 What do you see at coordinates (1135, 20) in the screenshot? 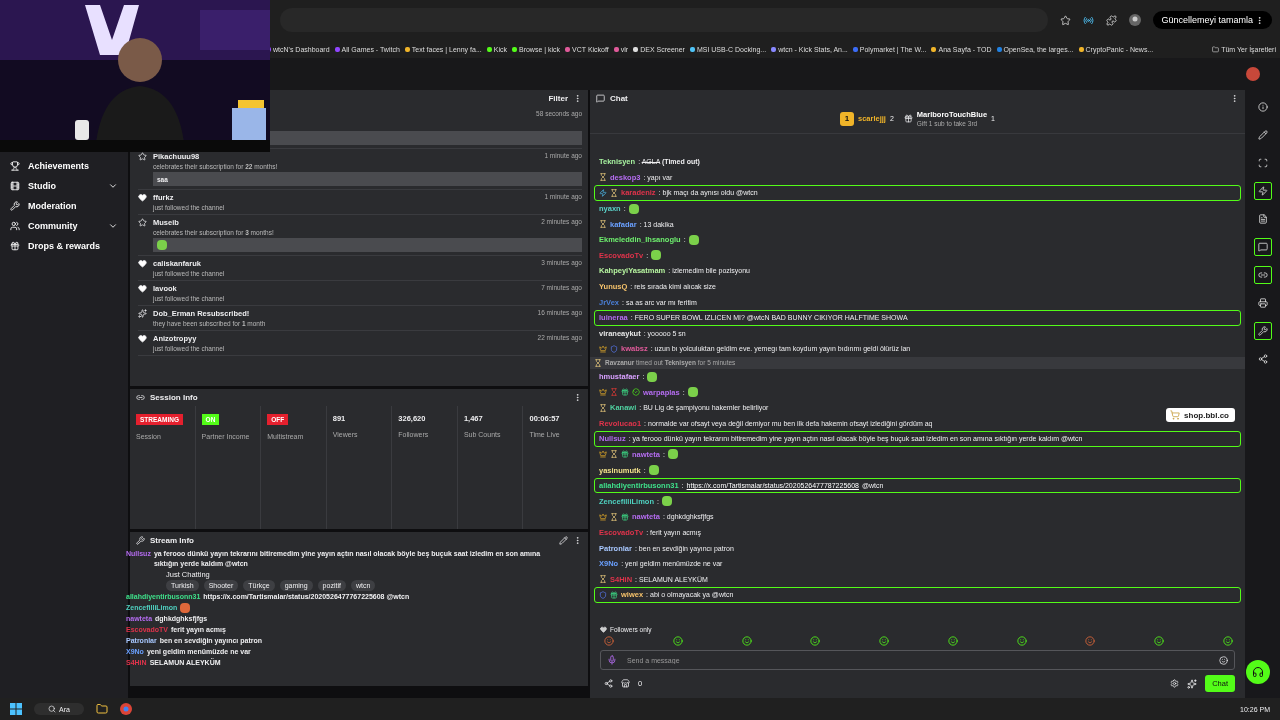
I see `avatar-icon` at bounding box center [1135, 20].